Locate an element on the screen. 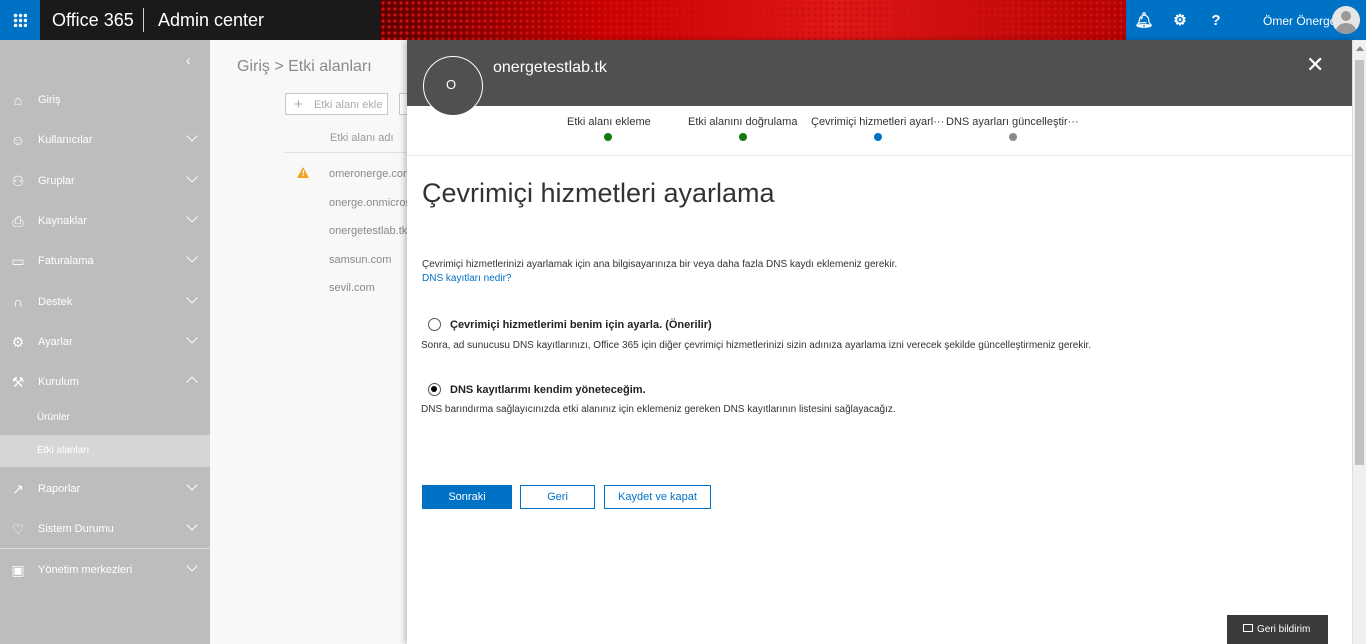  plus-icon: + is located at coordinates (298, 104).